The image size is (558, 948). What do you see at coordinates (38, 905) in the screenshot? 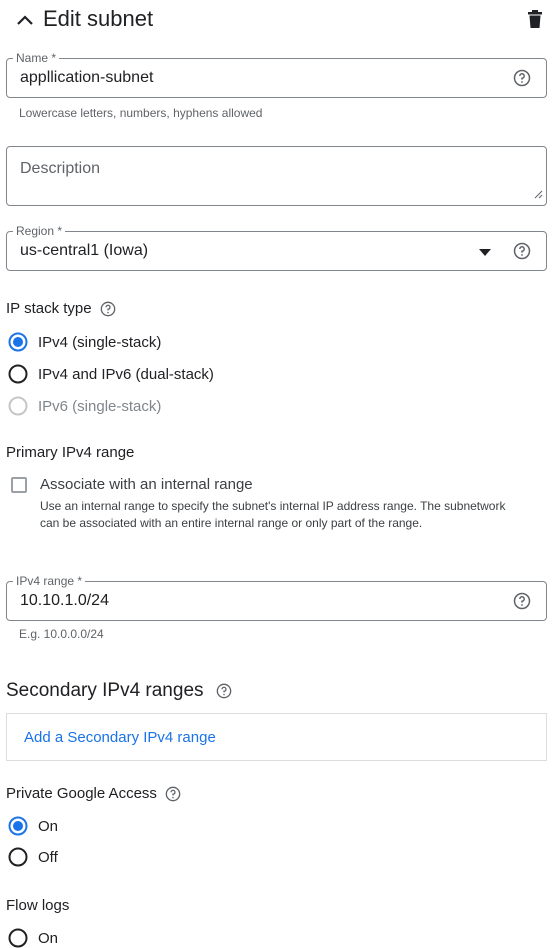
I see `flow-logs-title: Flow logs` at bounding box center [38, 905].